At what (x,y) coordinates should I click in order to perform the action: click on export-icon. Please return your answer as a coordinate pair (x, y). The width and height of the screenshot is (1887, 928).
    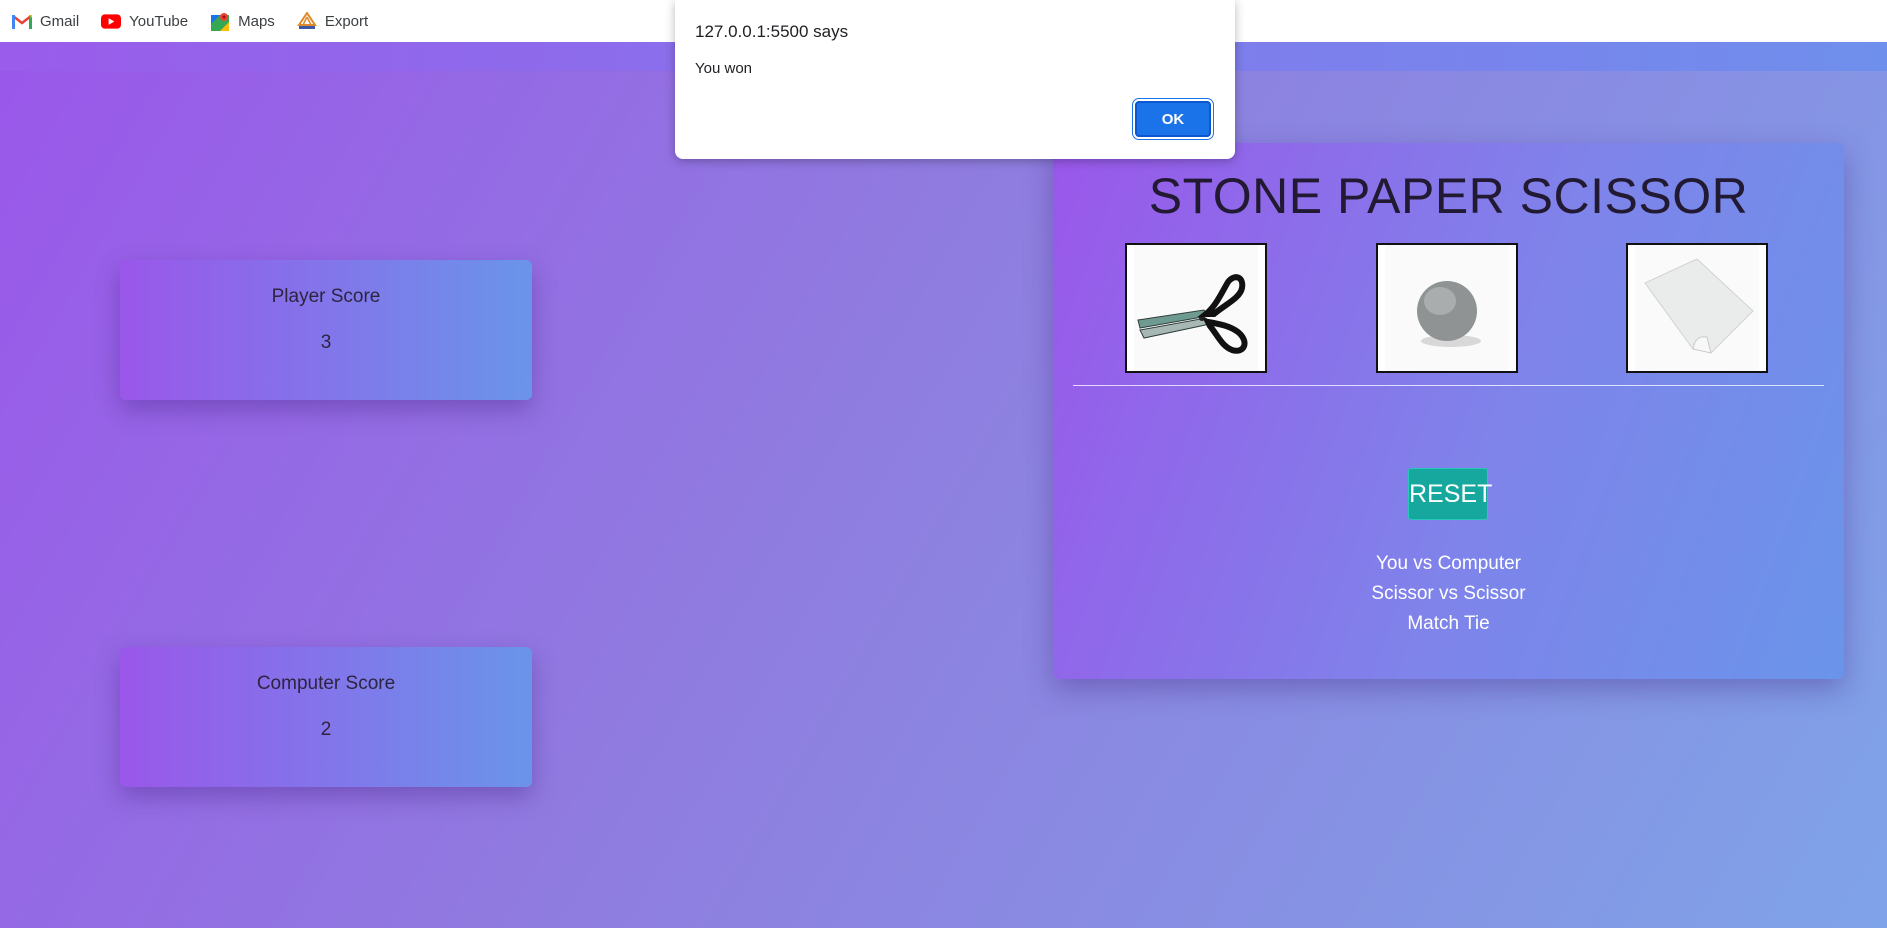
    Looking at the image, I should click on (306, 21).